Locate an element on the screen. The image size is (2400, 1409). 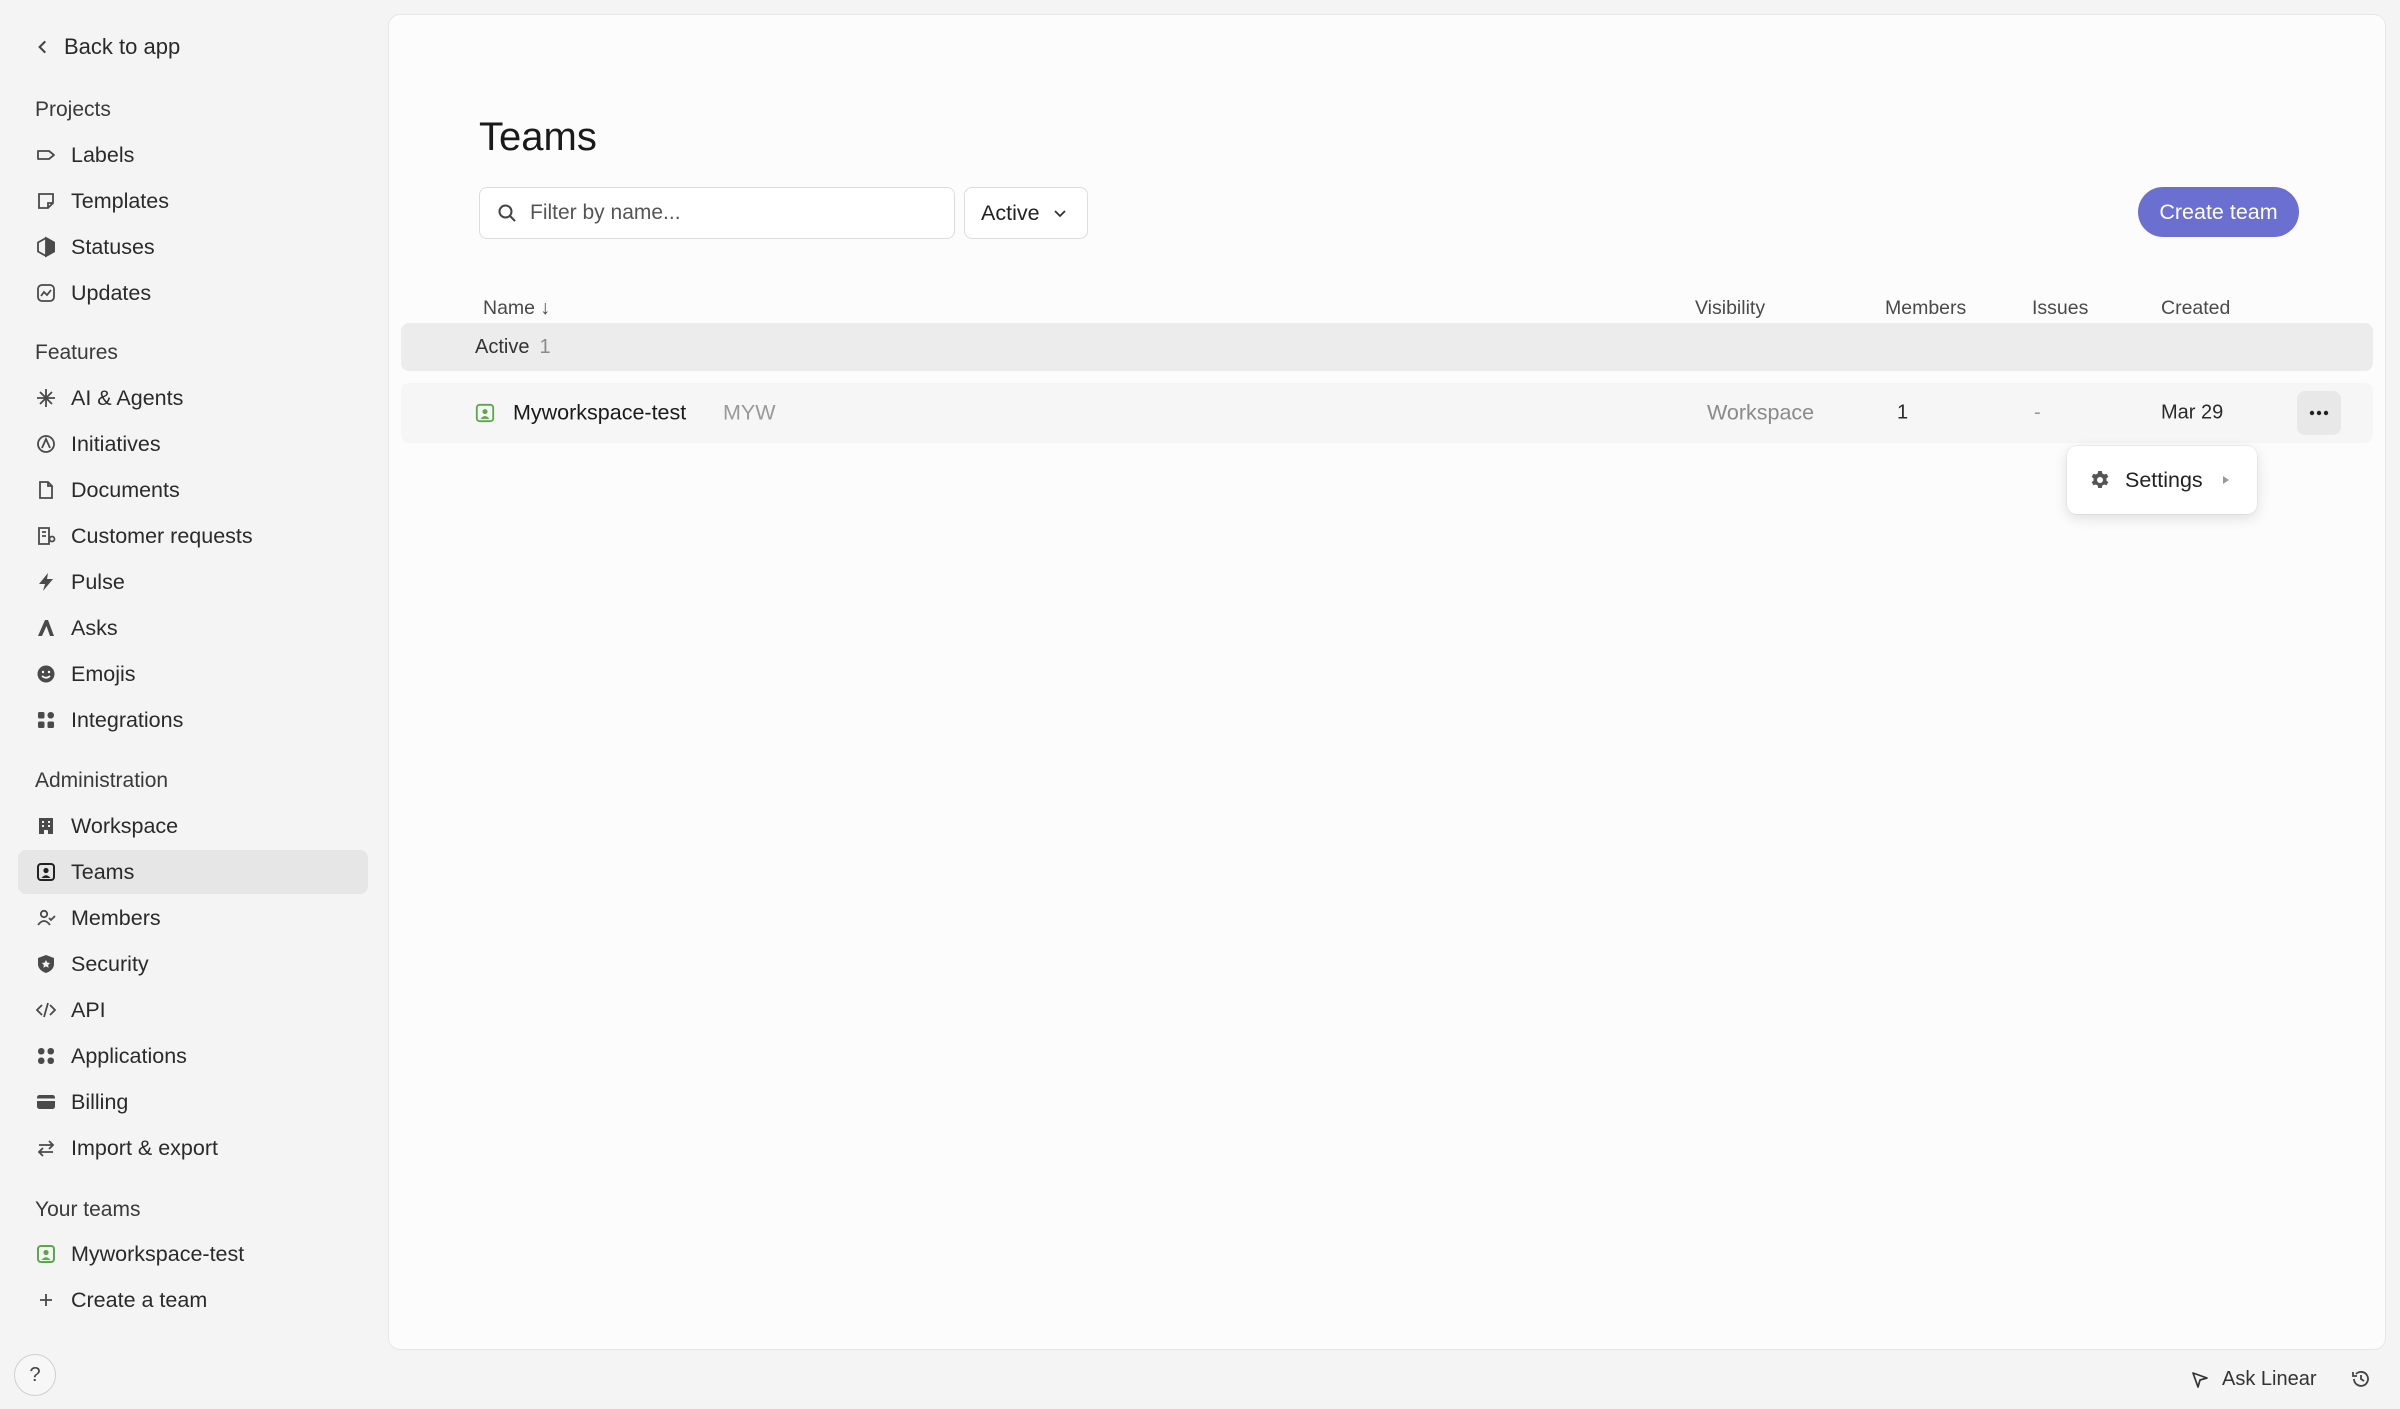
sidebar-item-asks: Asks is located at coordinates (193, 628).